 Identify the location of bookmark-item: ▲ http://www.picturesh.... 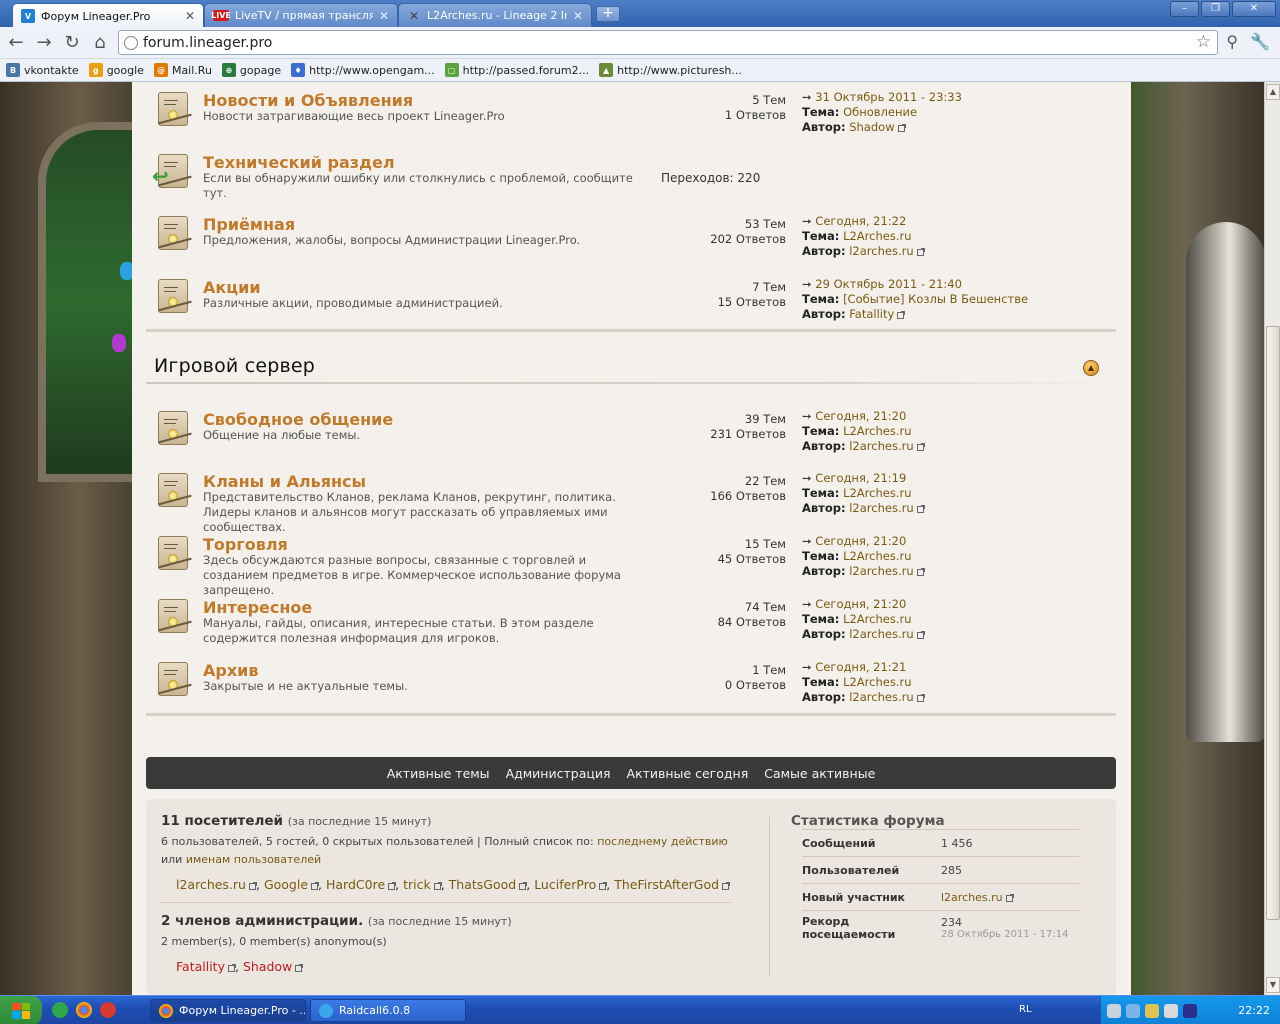
(670, 70).